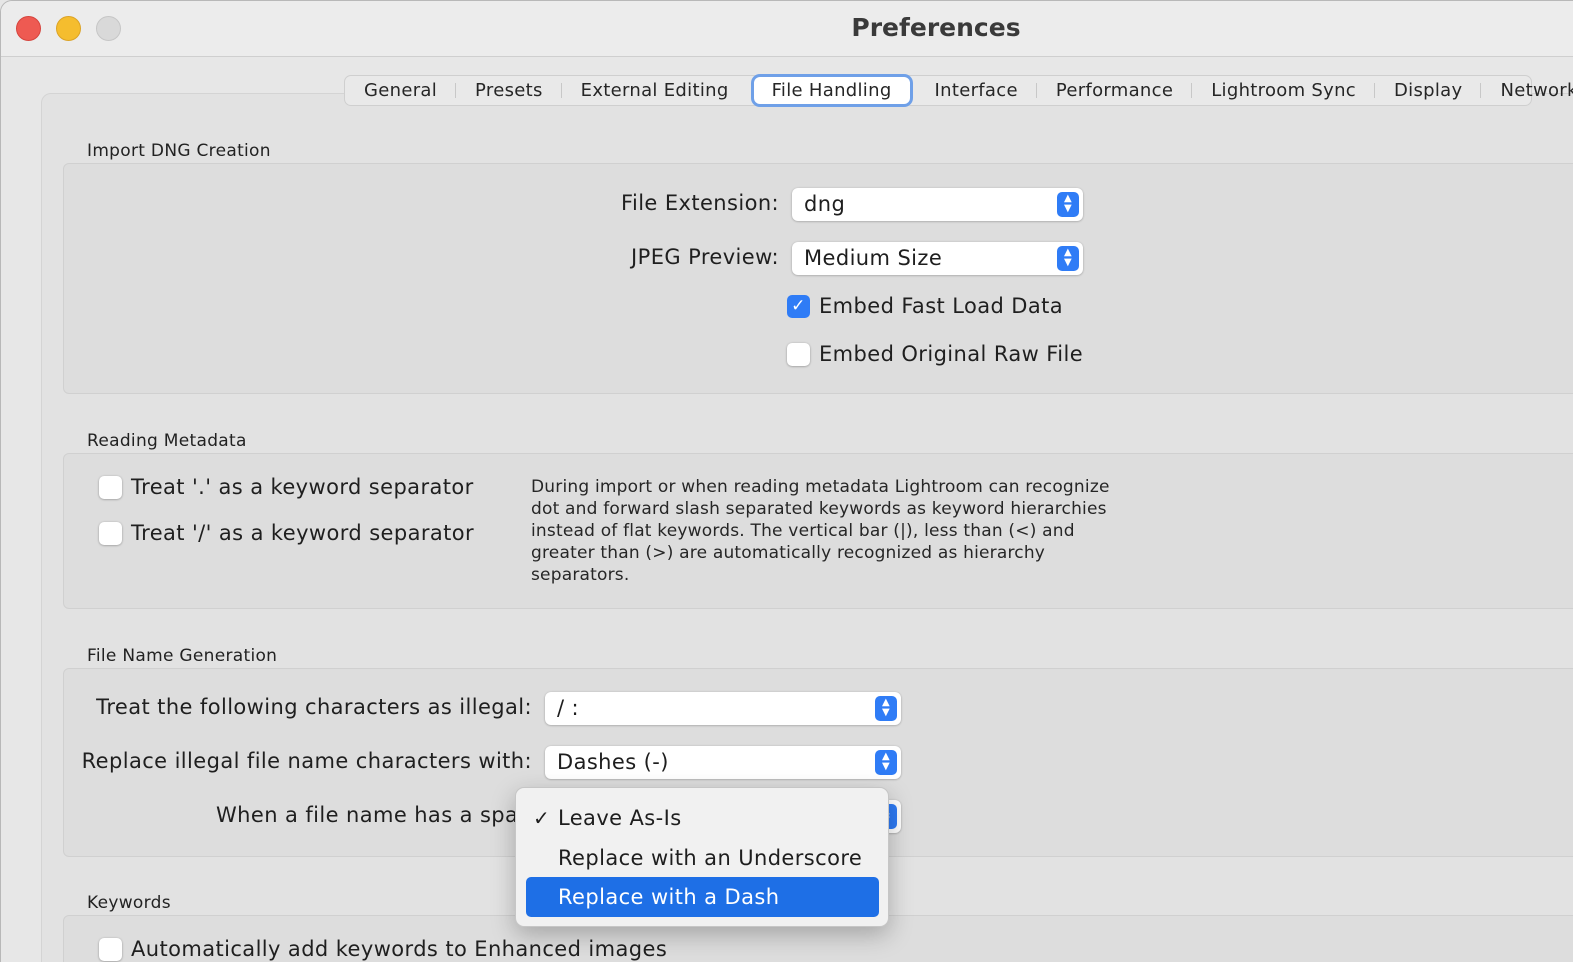 The width and height of the screenshot is (1573, 962). I want to click on menu-item-replace-dash: Replace with a Dash, so click(702, 897).